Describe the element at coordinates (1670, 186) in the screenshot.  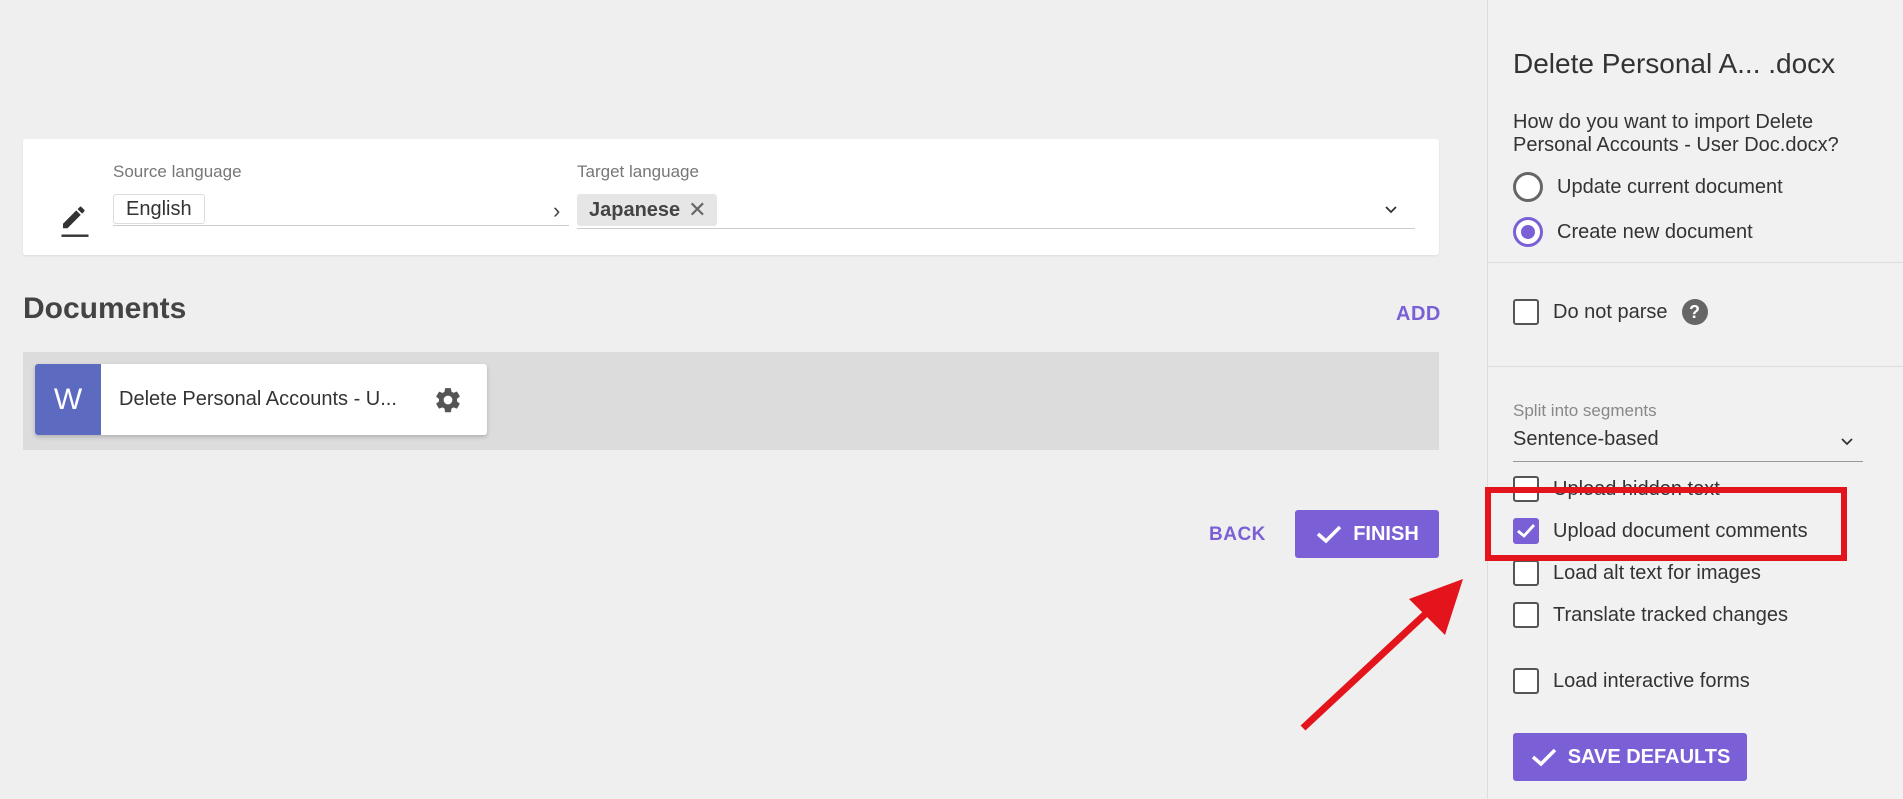
I see `radio-label: Update current document` at that location.